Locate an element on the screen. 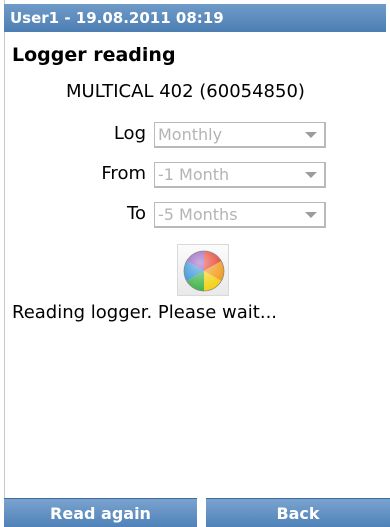  device-info: MULTICAL 402 (60054850) is located at coordinates (185, 91).